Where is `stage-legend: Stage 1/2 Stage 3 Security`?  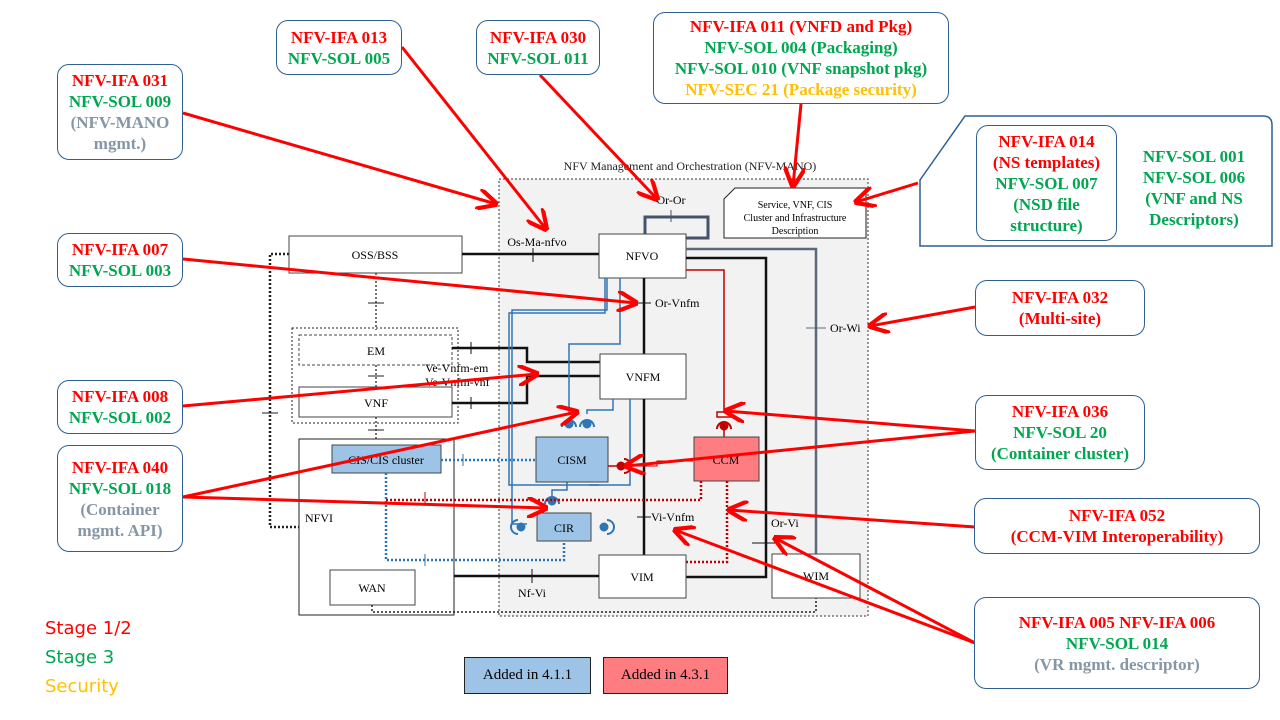 stage-legend: Stage 1/2 Stage 3 Security is located at coordinates (88, 657).